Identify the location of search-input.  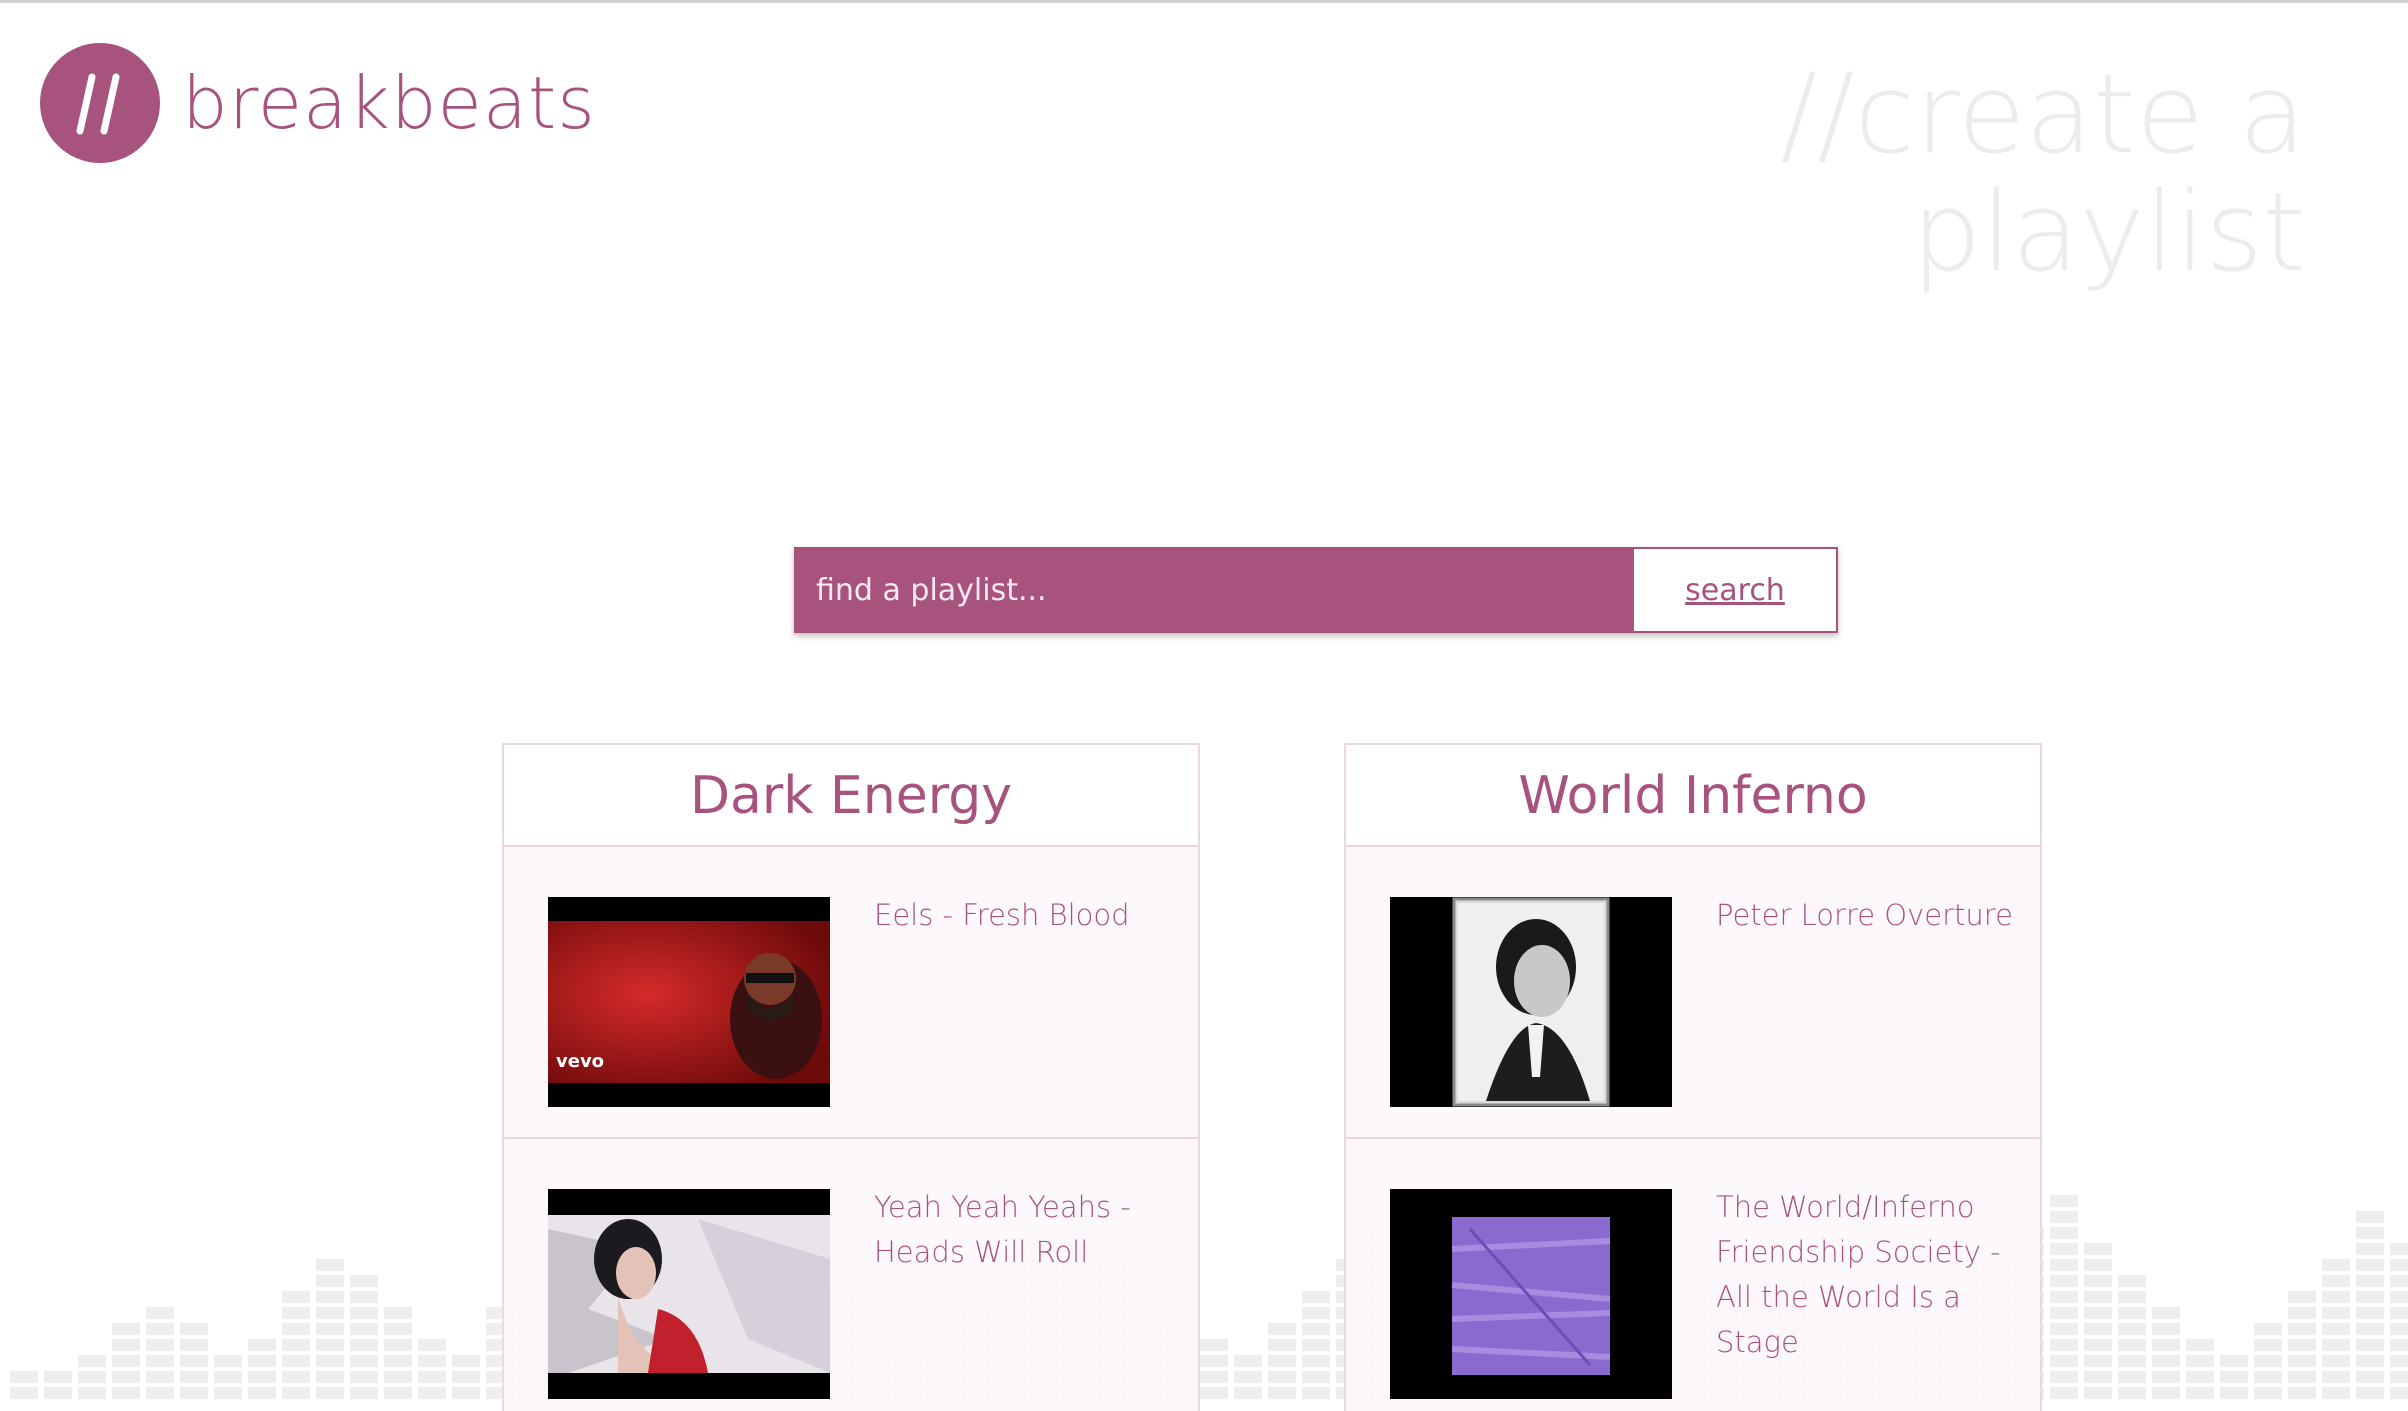
(1213, 590).